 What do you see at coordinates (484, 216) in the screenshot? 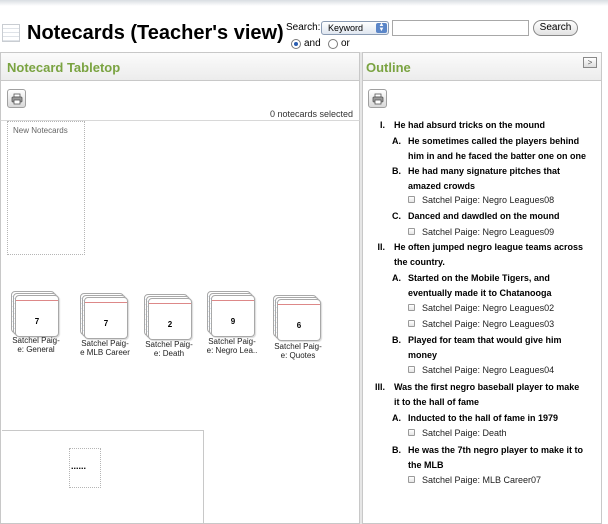
I see `outline-text: Danced and dawdled on the mound` at bounding box center [484, 216].